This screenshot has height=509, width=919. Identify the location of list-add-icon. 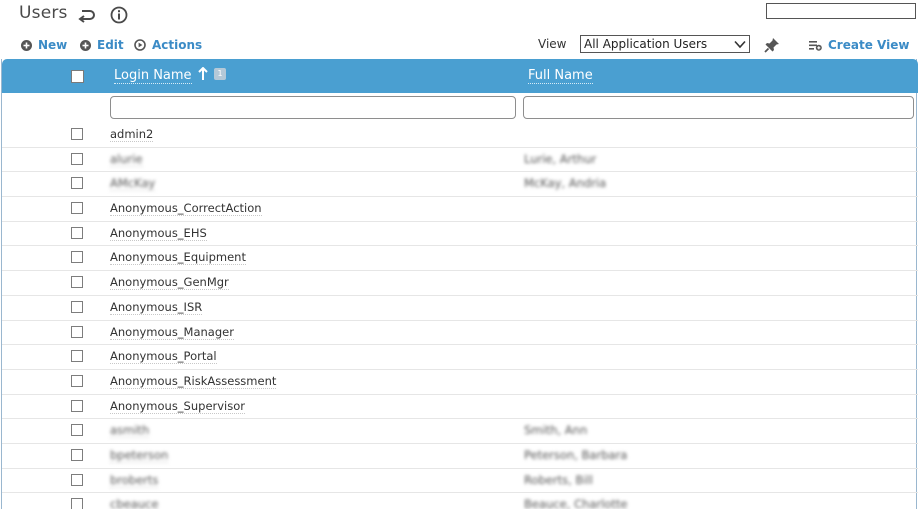
(815, 45).